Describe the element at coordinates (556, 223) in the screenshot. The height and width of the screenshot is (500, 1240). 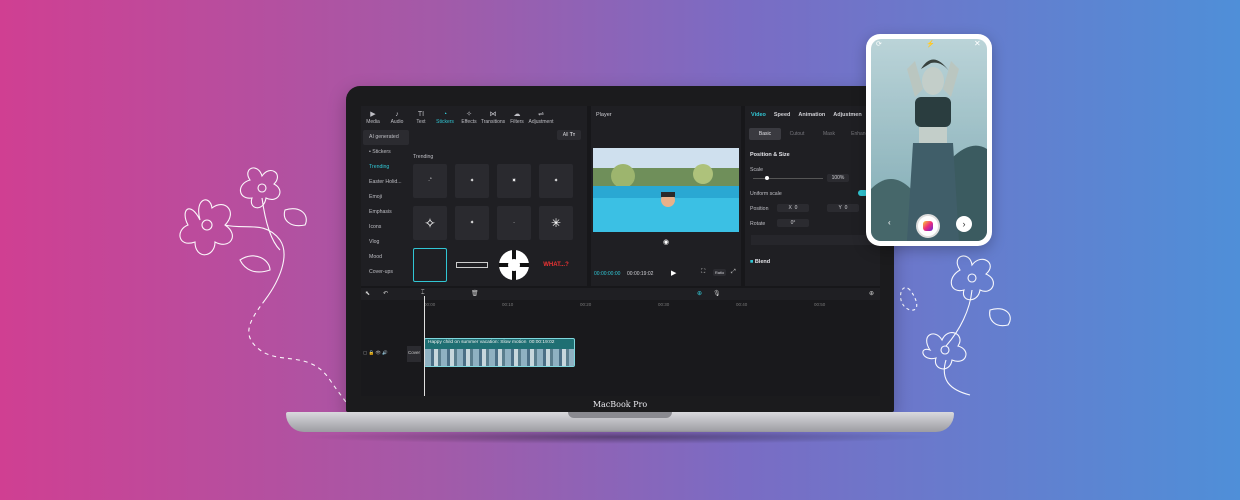
I see `sticker-sparkle-8: ✳` at that location.